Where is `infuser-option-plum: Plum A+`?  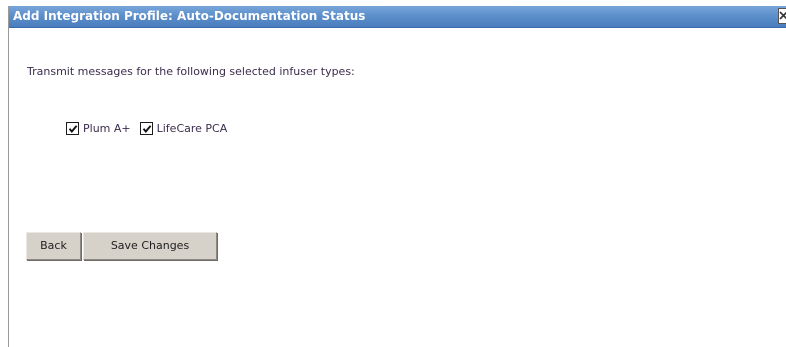
infuser-option-plum: Plum A+ is located at coordinates (98, 128).